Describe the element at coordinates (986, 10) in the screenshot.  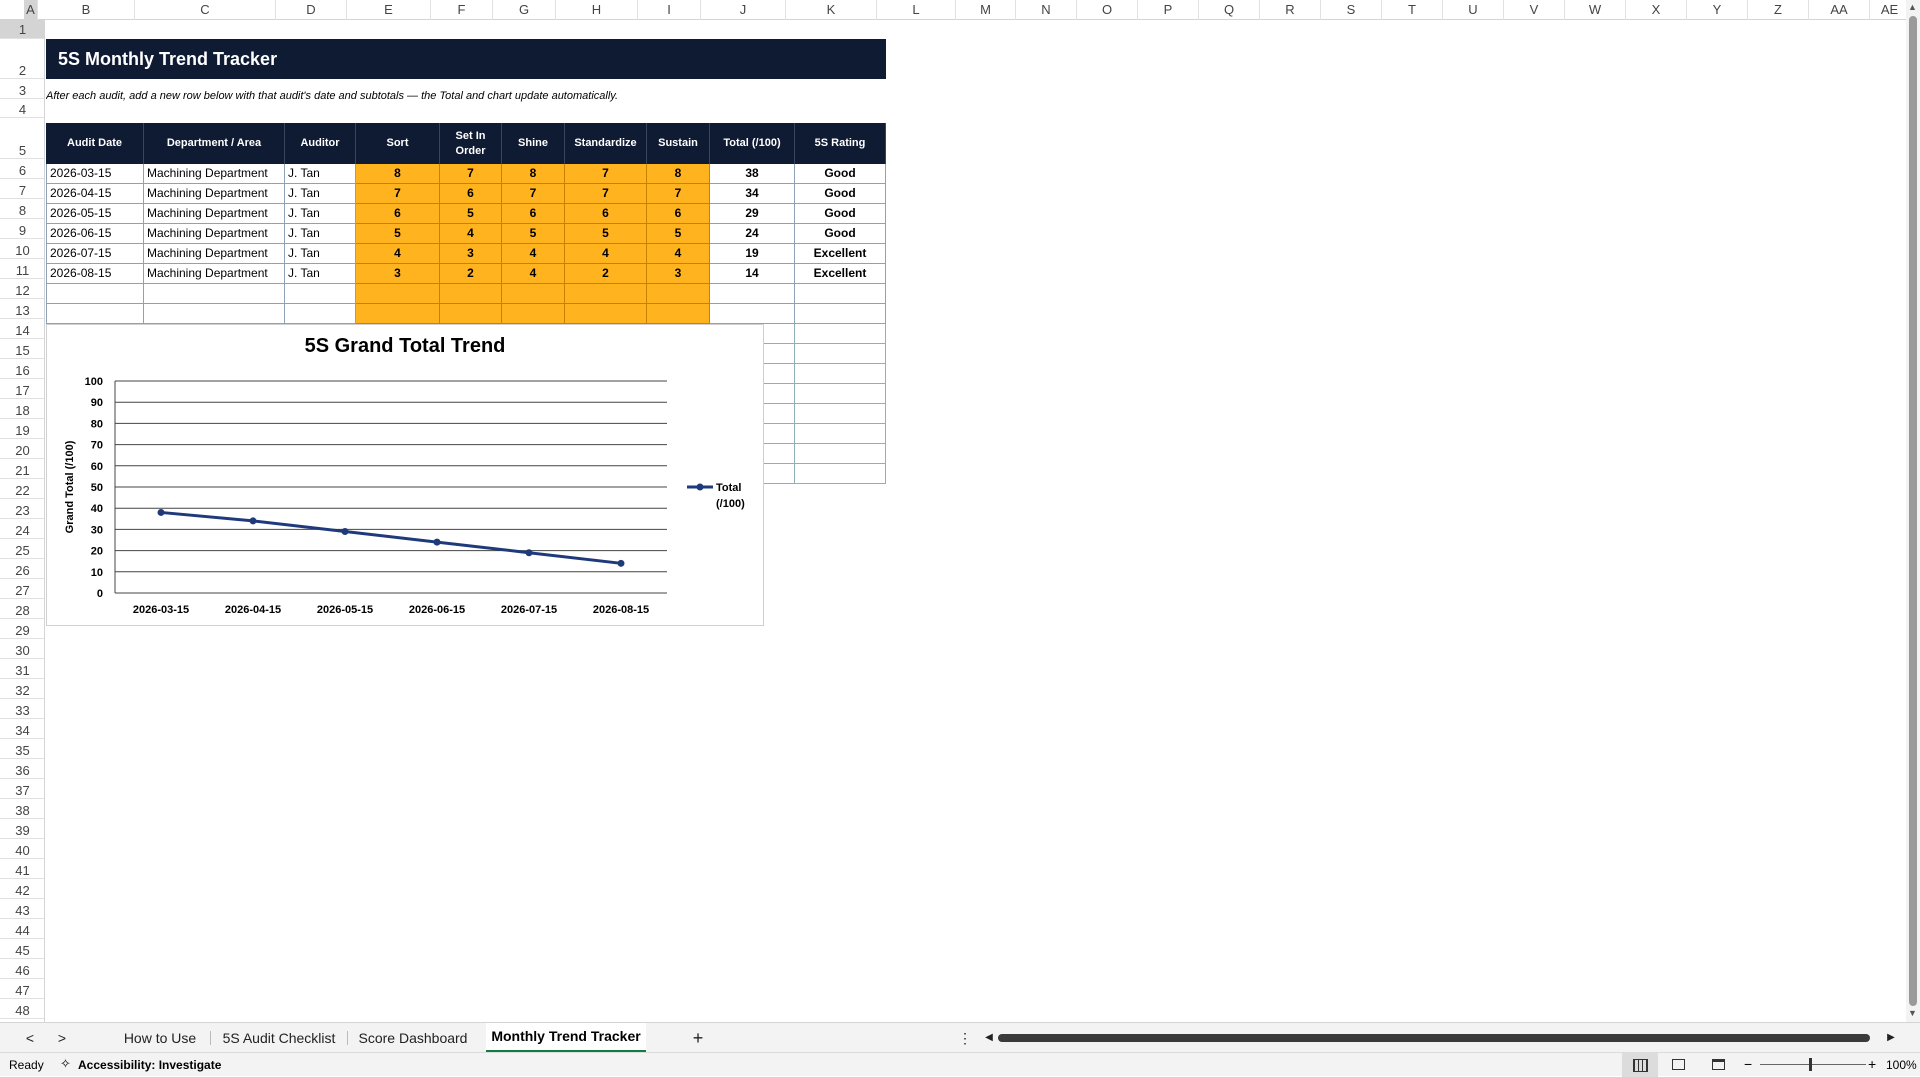
I see `column-header: M` at that location.